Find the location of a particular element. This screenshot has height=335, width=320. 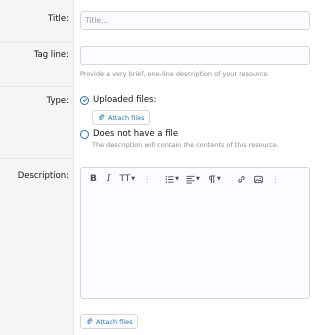

attach-files-button: Attach files is located at coordinates (121, 117).